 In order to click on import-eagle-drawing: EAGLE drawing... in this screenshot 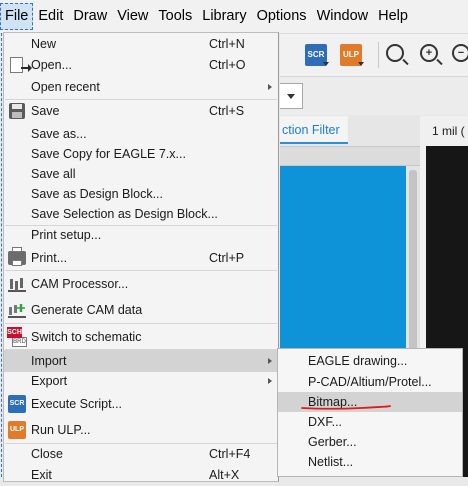, I will do `click(370, 361)`.